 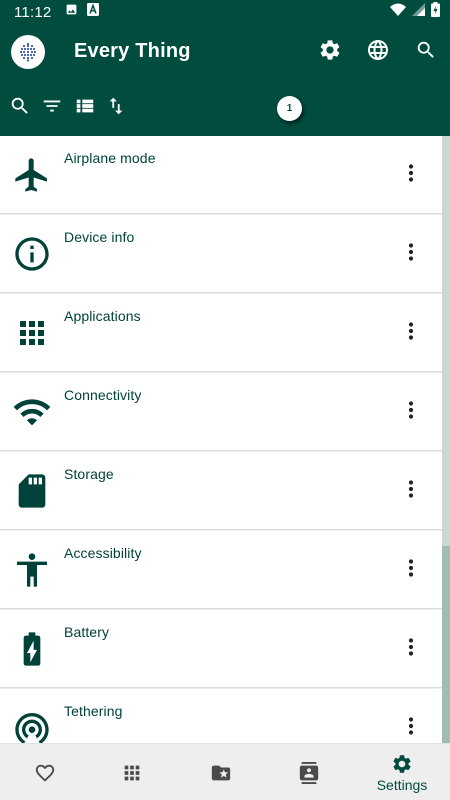 I want to click on scrollbar-thumb, so click(x=446, y=341).